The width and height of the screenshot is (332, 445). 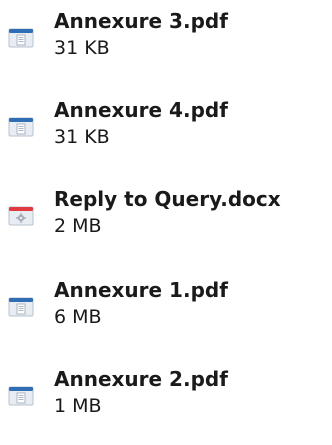 What do you see at coordinates (167, 199) in the screenshot?
I see `attachment-name: Reply to Query.docx` at bounding box center [167, 199].